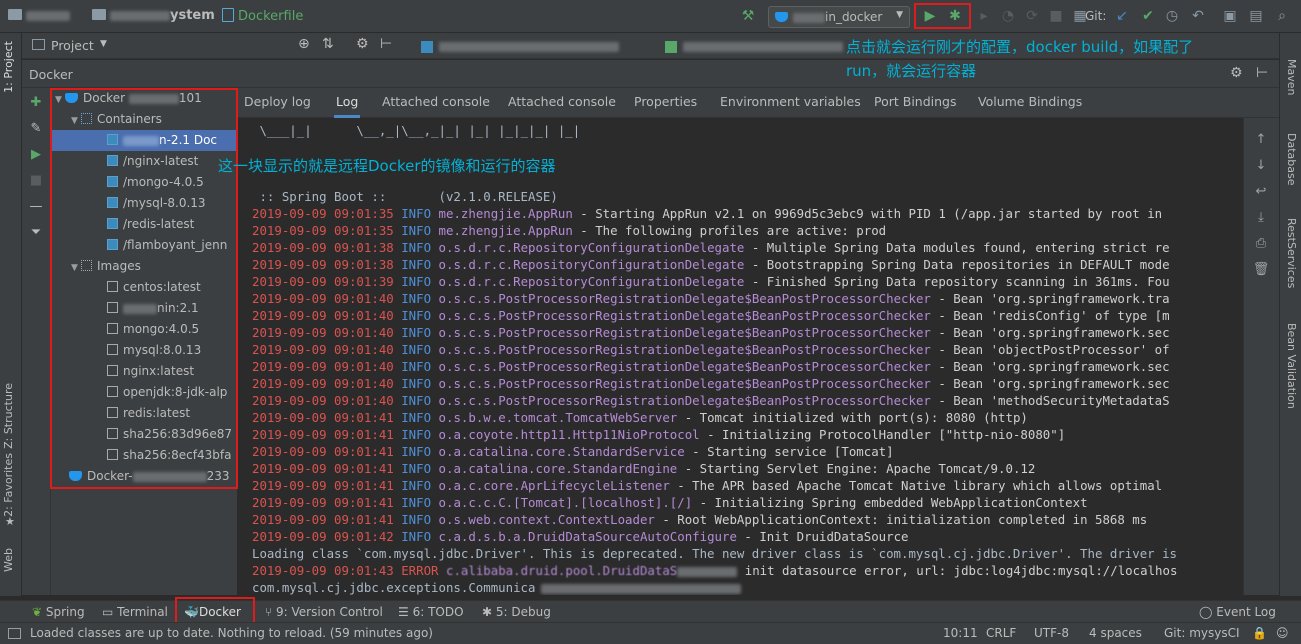 The width and height of the screenshot is (1301, 644). What do you see at coordinates (304, 44) in the screenshot?
I see `locate-icon: ⊕` at bounding box center [304, 44].